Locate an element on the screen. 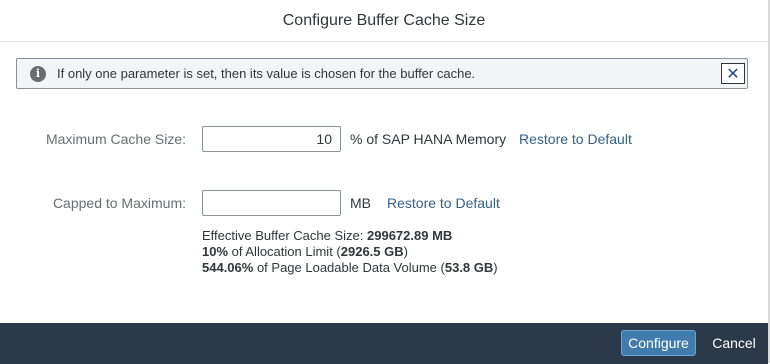  data-volume-percent-value: 544.06% is located at coordinates (228, 267).